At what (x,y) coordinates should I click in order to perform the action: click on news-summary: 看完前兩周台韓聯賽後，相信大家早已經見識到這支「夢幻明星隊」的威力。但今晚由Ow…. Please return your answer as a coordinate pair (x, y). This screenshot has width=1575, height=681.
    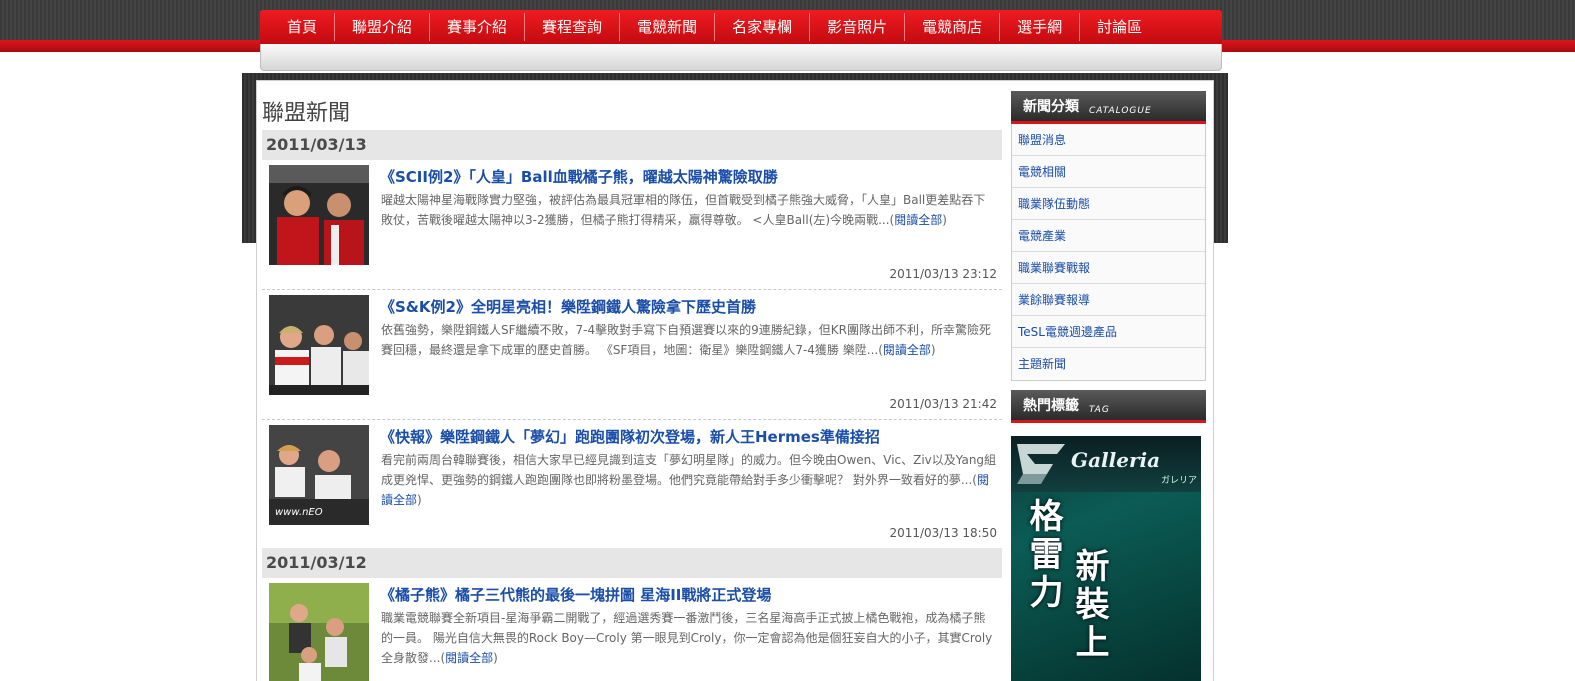
    Looking at the image, I should click on (689, 480).